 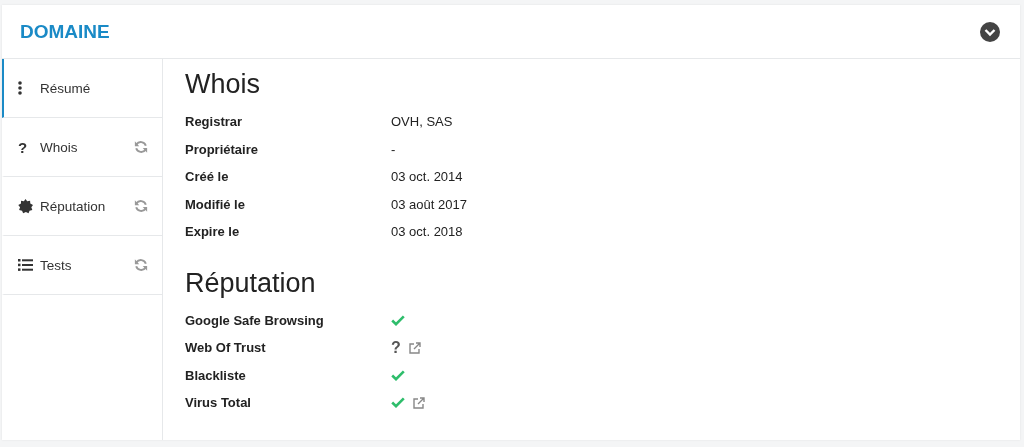 I want to click on panel-title: DOMAINE, so click(x=65, y=31).